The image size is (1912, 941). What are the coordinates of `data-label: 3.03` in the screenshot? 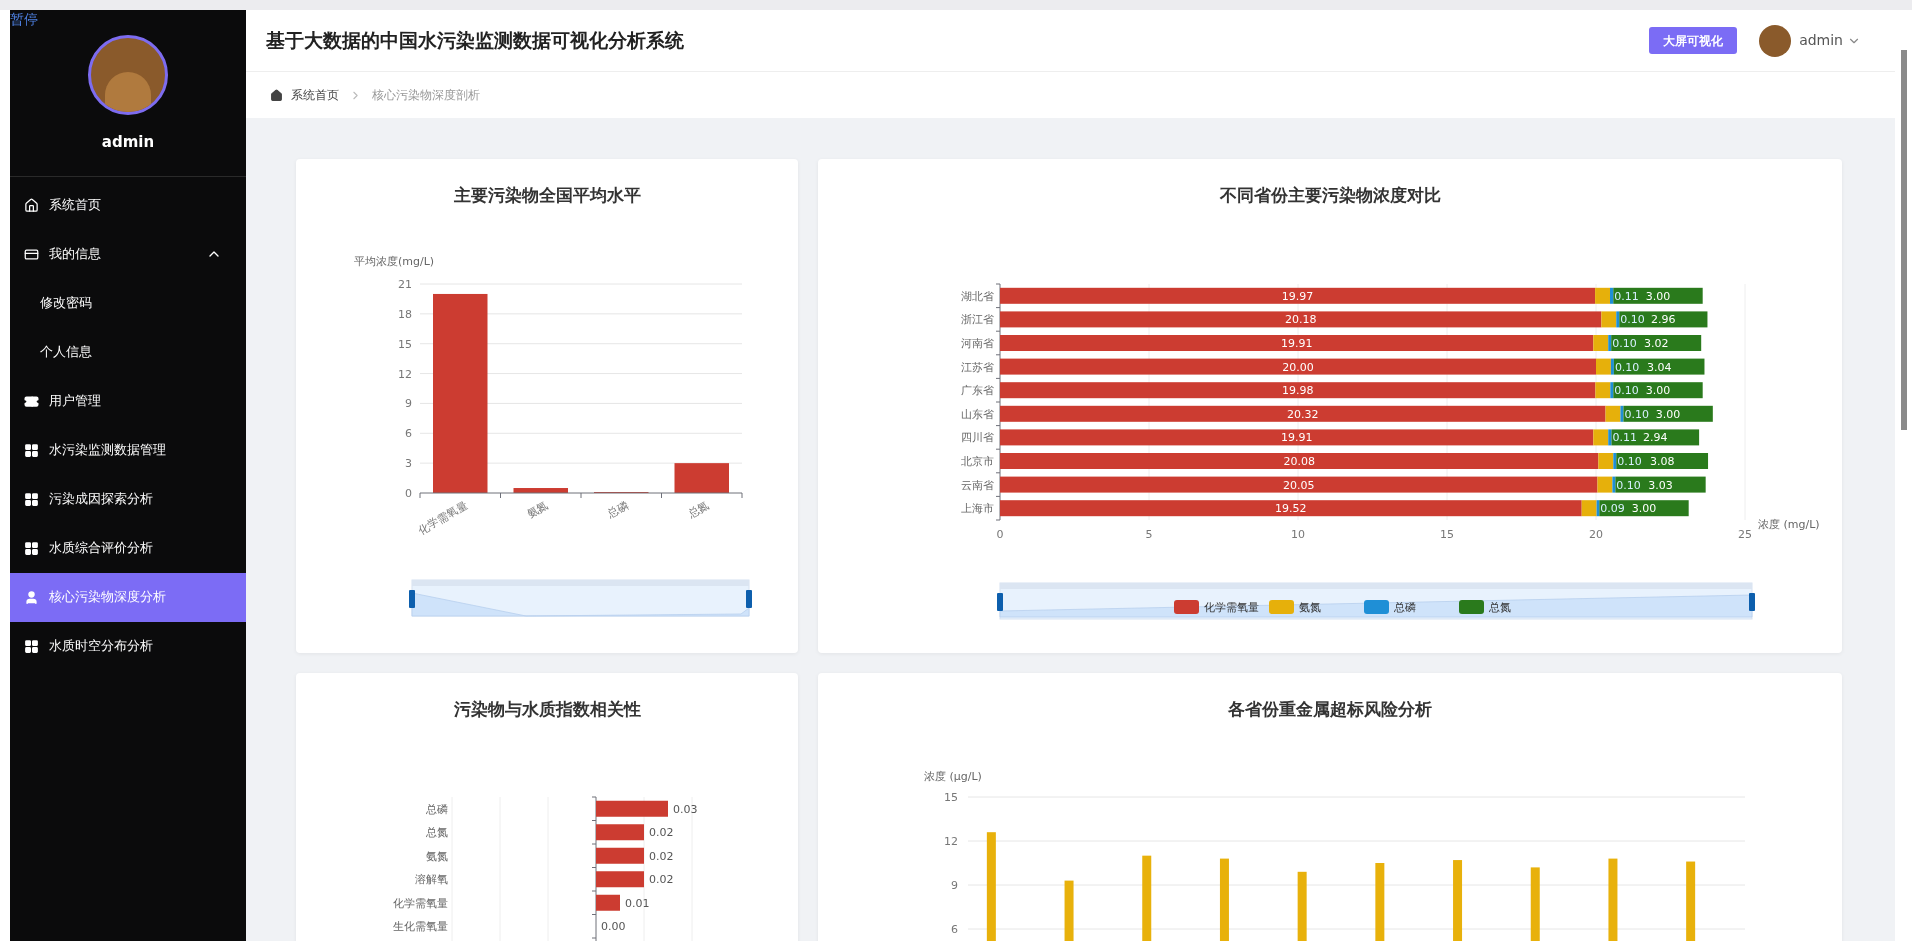 It's located at (1660, 485).